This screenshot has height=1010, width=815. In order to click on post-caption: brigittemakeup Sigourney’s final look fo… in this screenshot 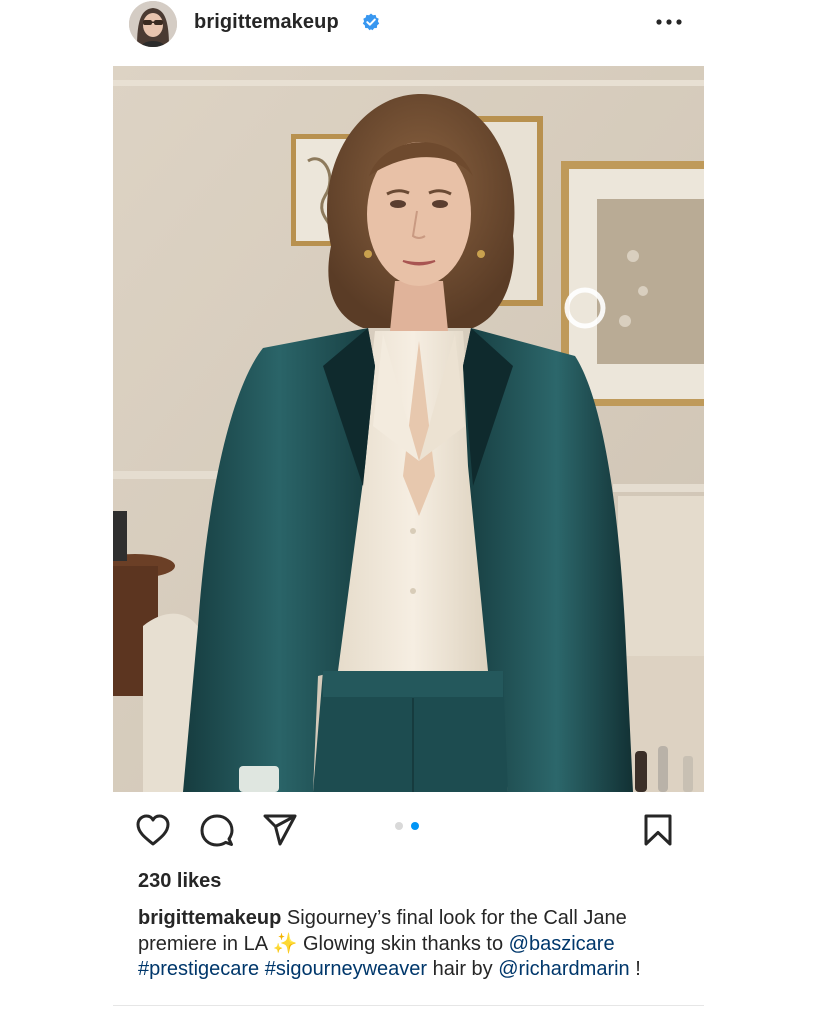, I will do `click(418, 944)`.